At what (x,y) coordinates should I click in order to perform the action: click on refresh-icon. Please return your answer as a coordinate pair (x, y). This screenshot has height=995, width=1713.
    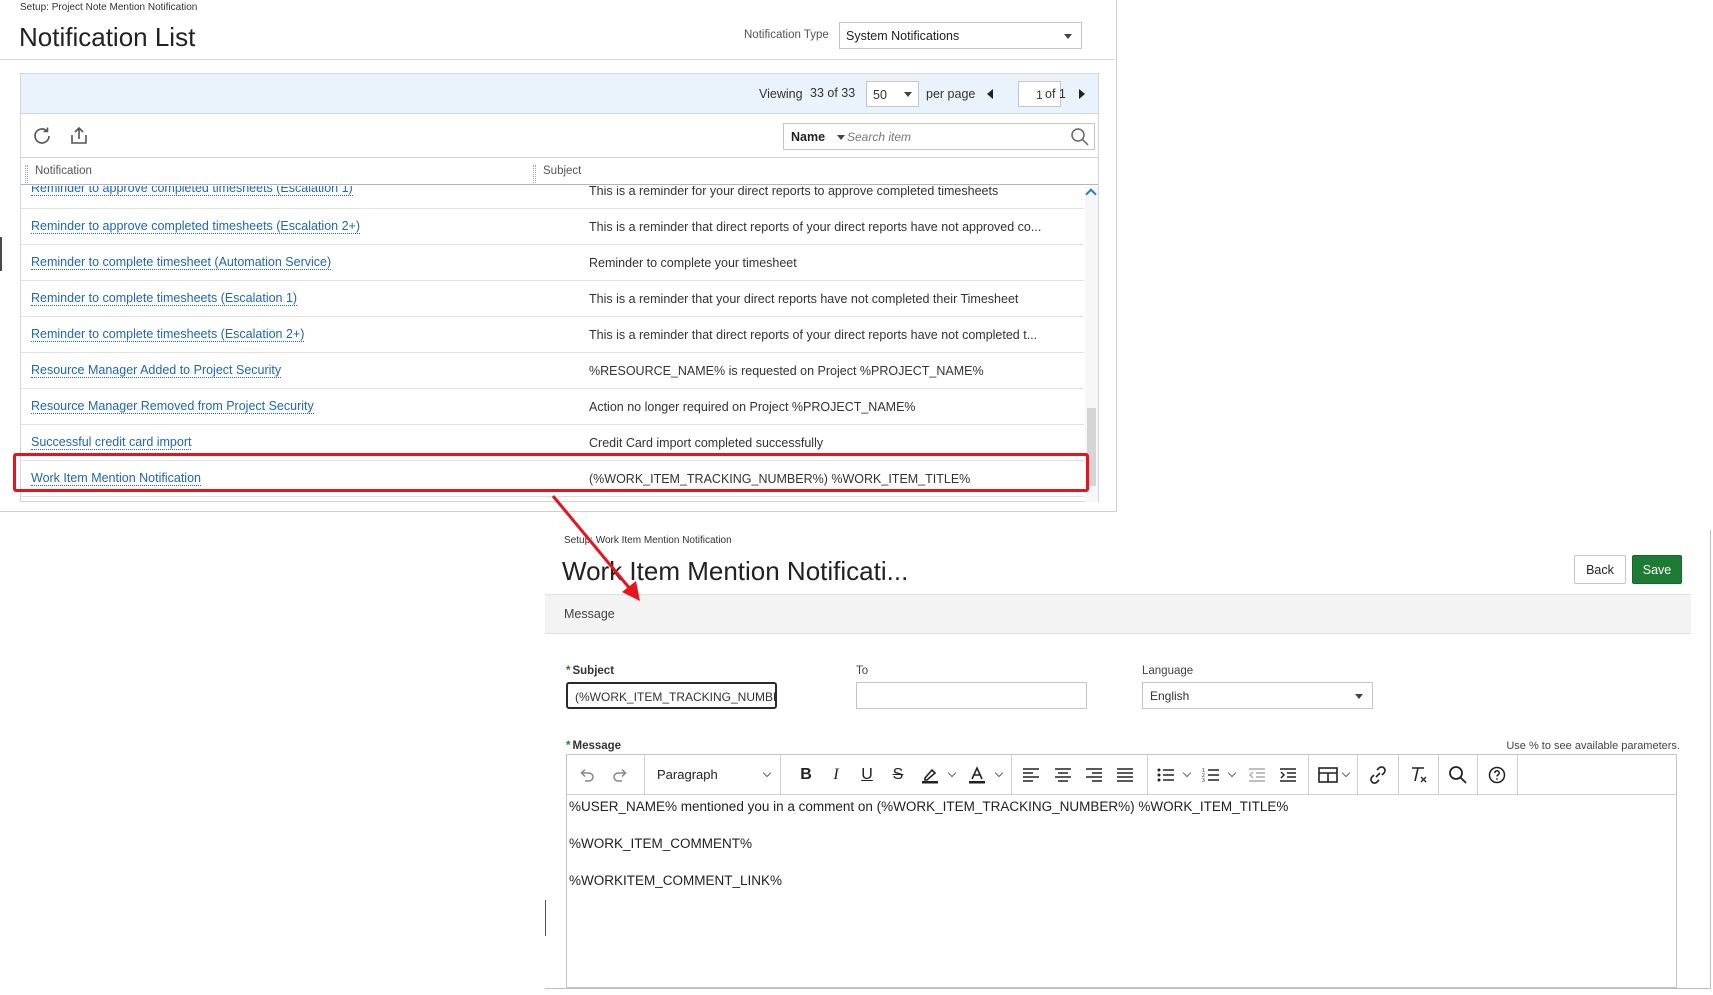
    Looking at the image, I should click on (42, 136).